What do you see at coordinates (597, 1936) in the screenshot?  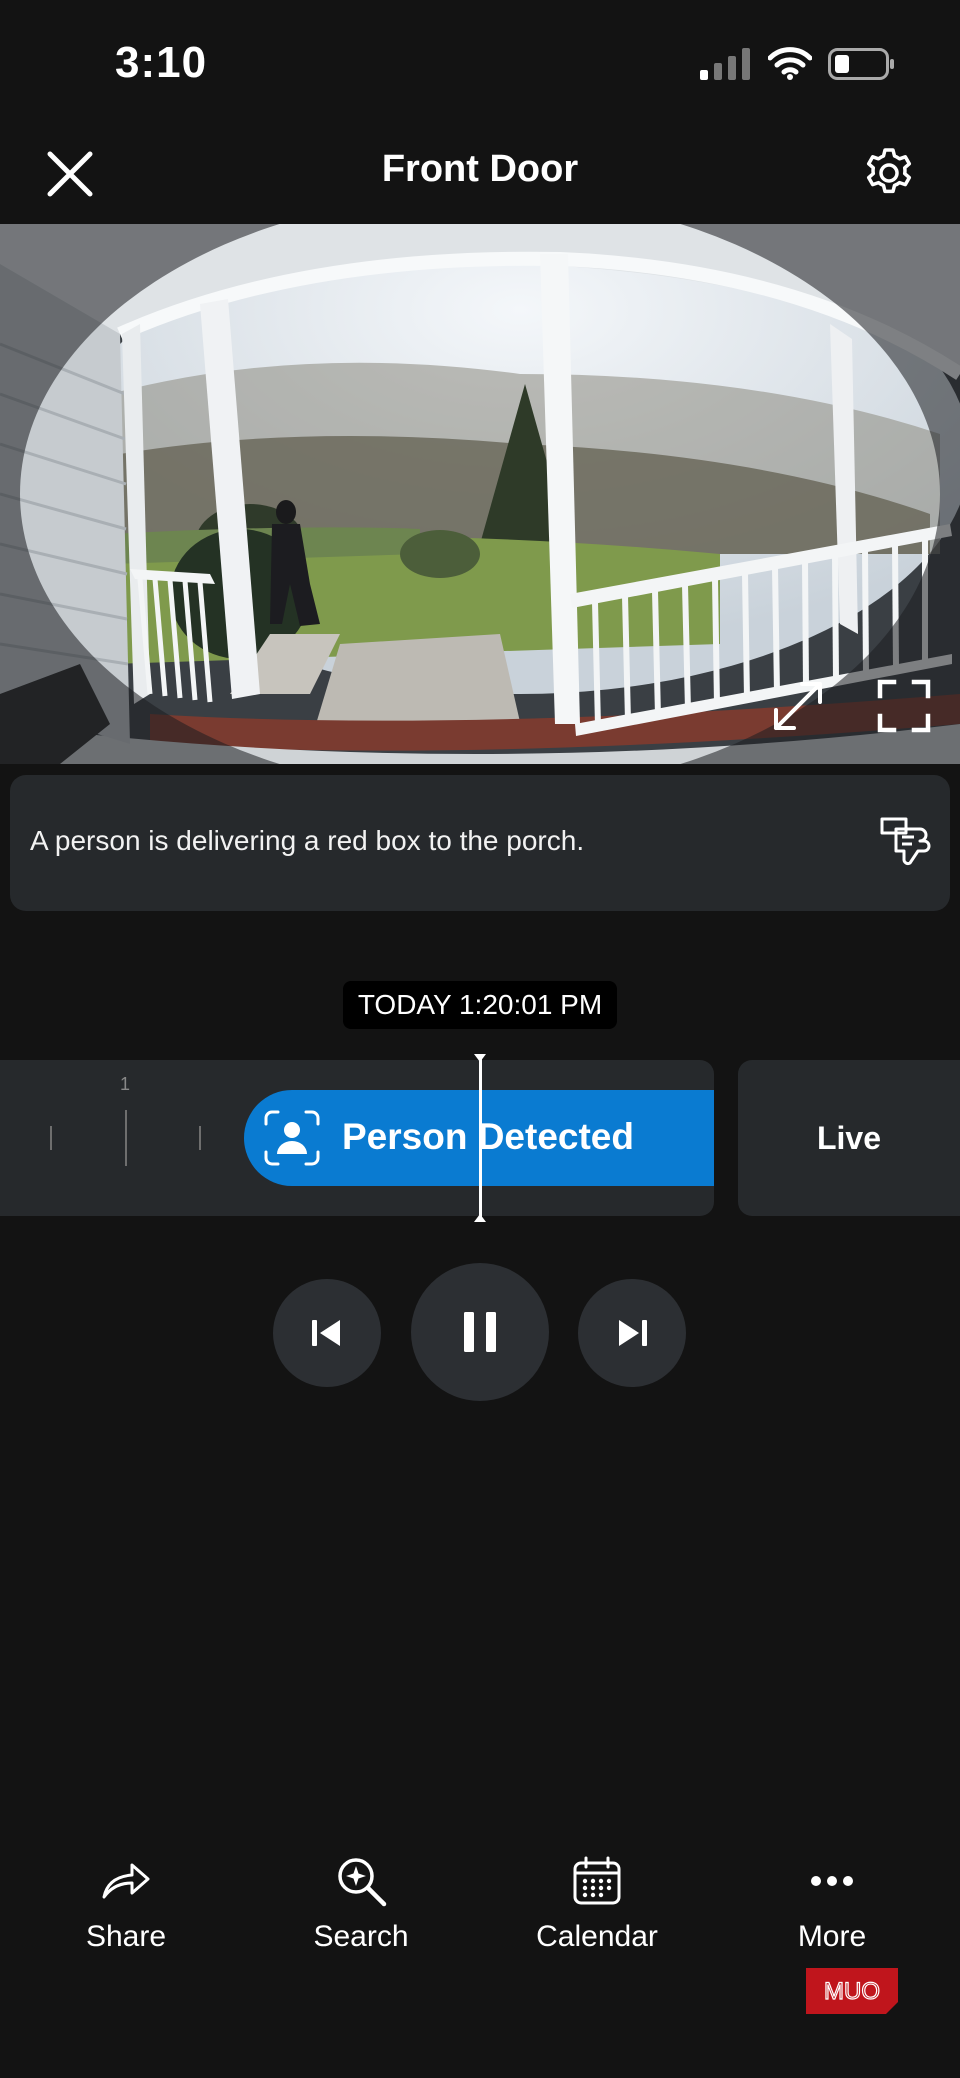 I see `calendar-label: Calendar` at bounding box center [597, 1936].